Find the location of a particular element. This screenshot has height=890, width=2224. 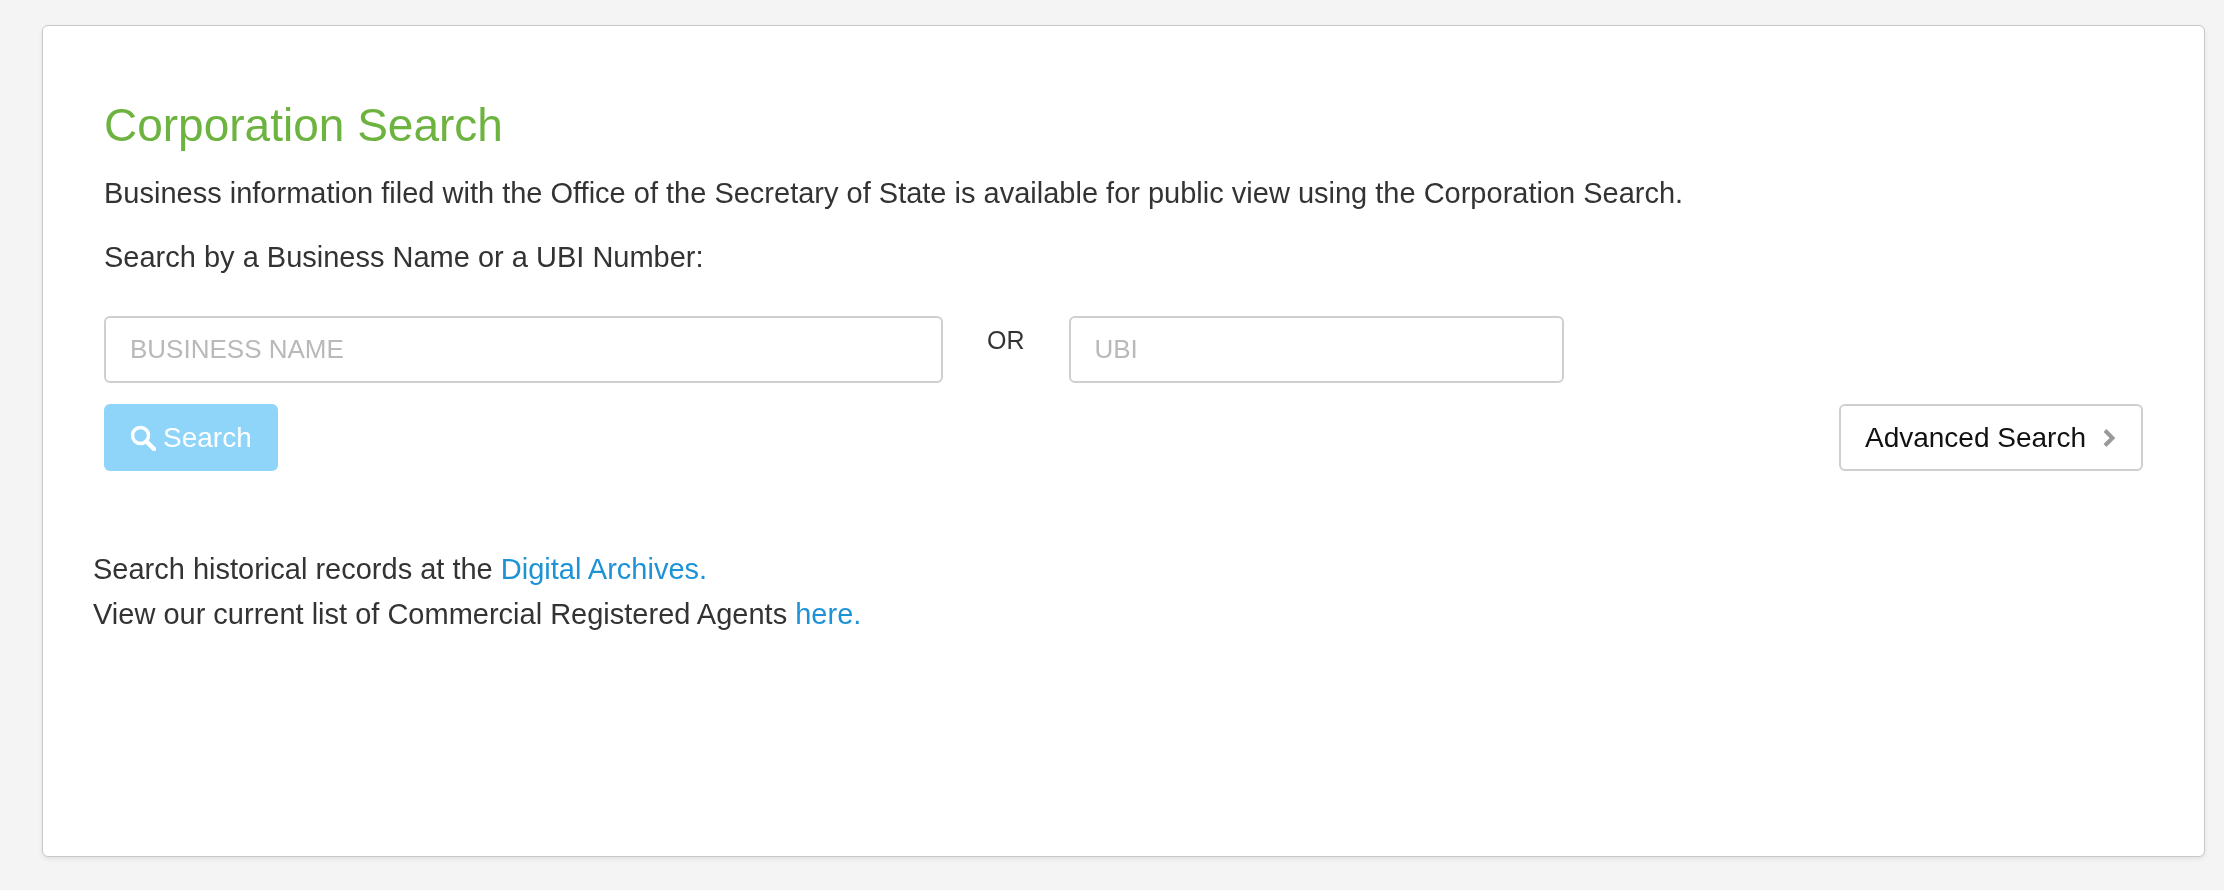

inline-link: here. is located at coordinates (828, 614).